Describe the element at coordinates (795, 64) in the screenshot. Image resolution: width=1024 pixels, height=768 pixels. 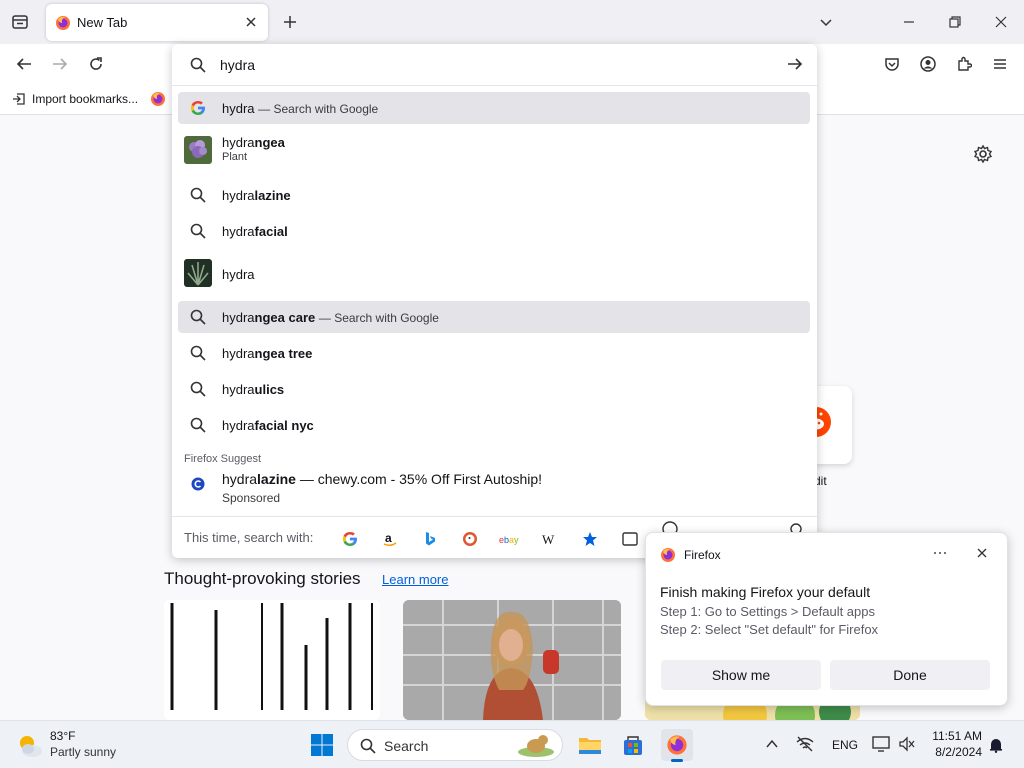
I see `go-arrow-icon` at that location.